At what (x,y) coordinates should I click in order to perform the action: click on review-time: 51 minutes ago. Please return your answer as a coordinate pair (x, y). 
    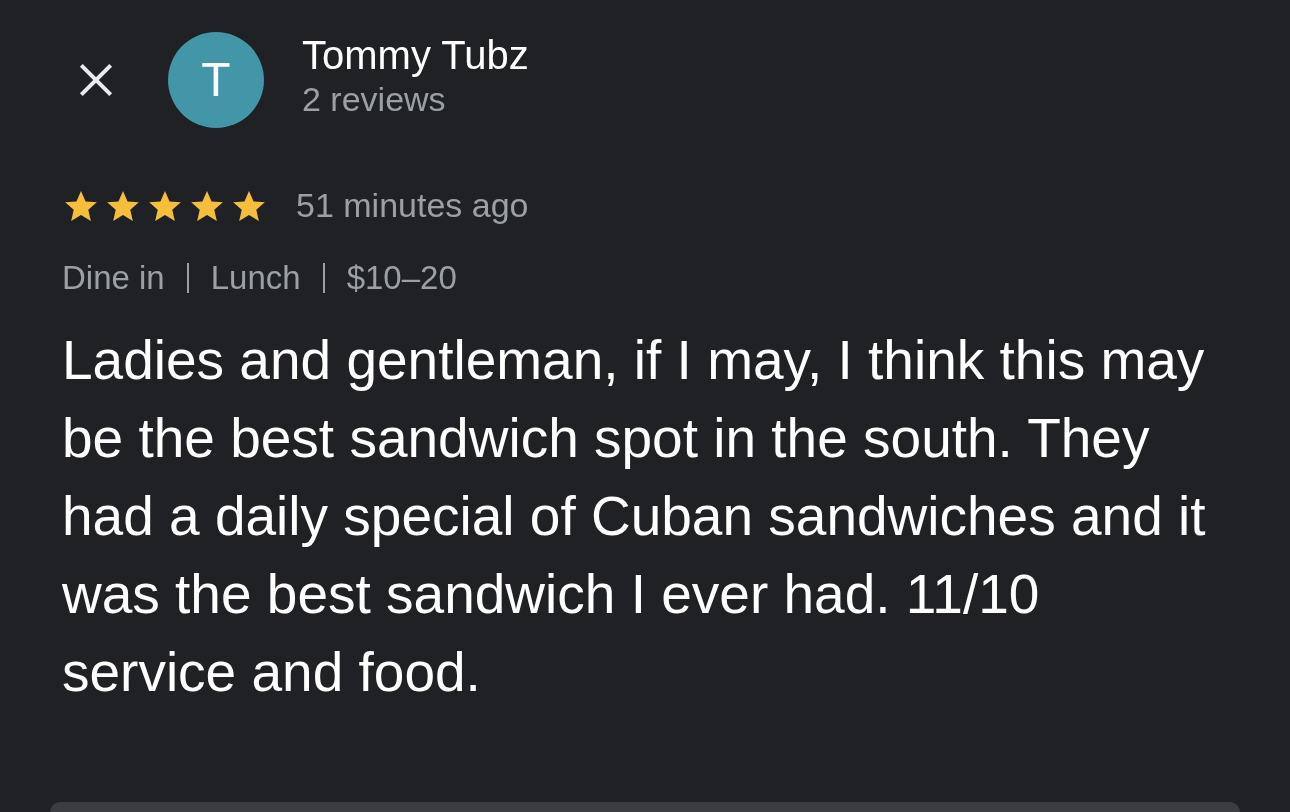
    Looking at the image, I should click on (412, 205).